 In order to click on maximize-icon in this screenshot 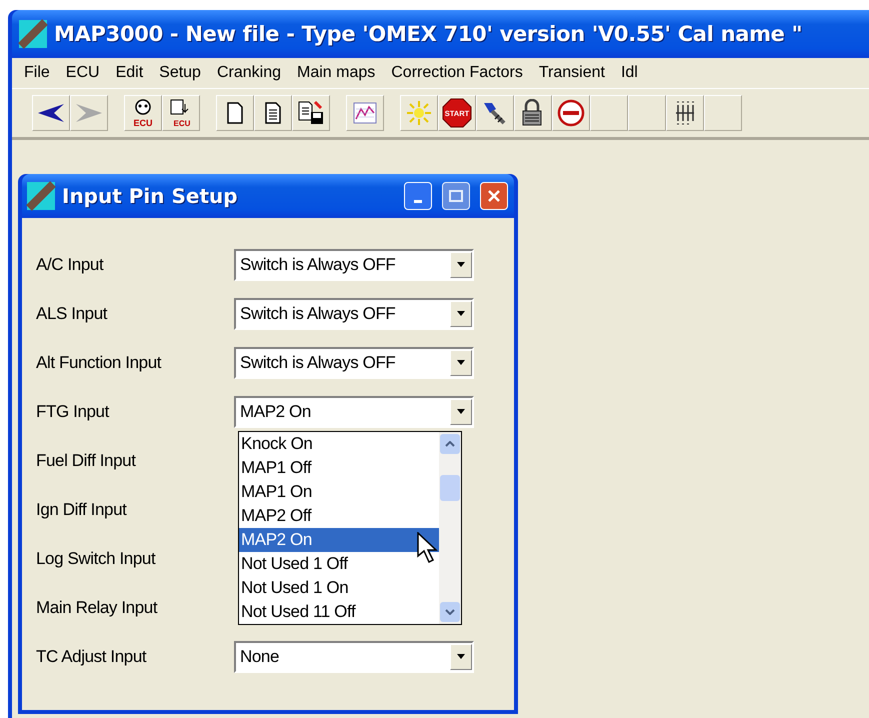, I will do `click(456, 196)`.